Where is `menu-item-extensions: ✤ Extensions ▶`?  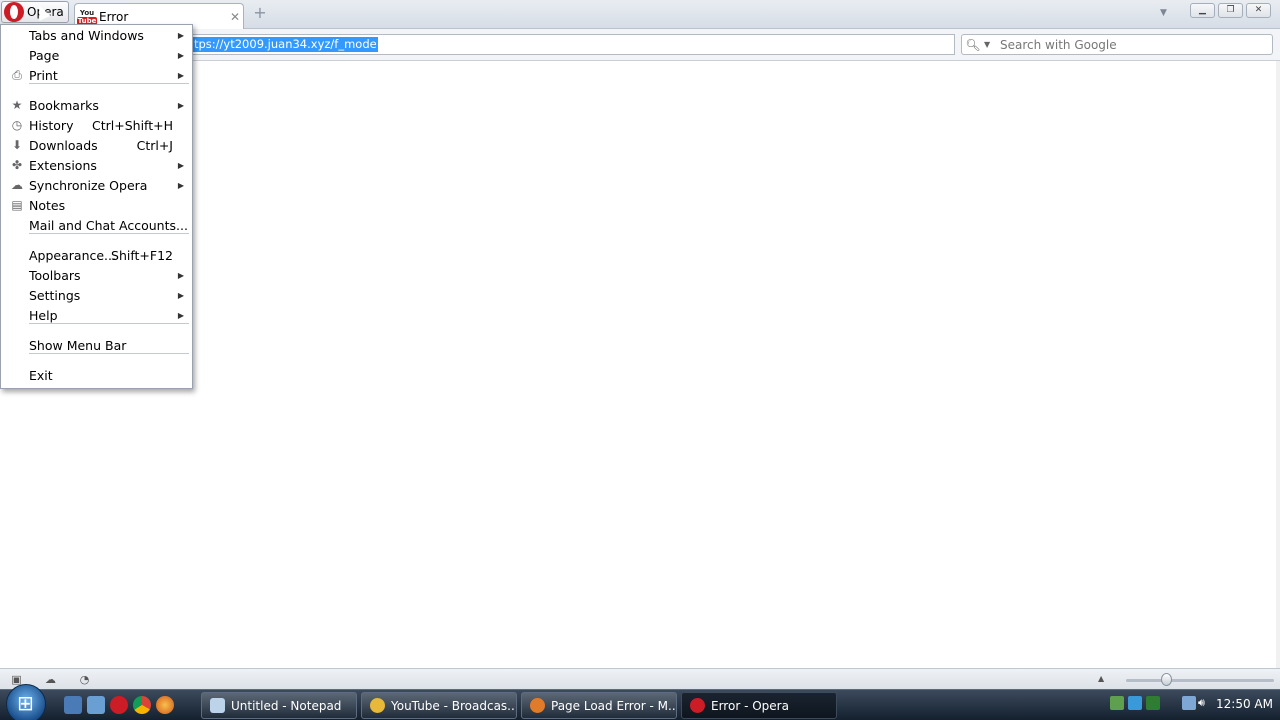
menu-item-extensions: ✤ Extensions ▶ is located at coordinates (96, 165).